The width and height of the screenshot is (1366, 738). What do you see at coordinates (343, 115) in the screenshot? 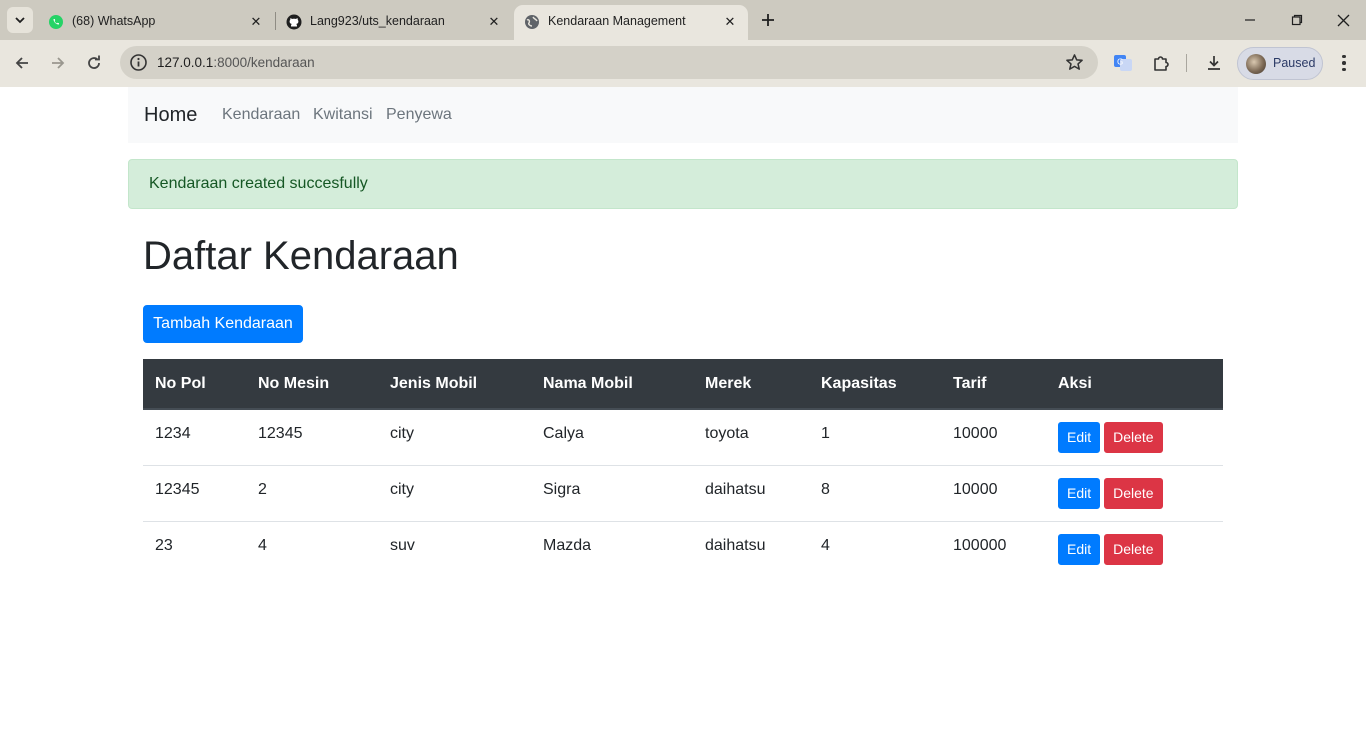
I see `nav-link-kwitansi: Kwitansi` at bounding box center [343, 115].